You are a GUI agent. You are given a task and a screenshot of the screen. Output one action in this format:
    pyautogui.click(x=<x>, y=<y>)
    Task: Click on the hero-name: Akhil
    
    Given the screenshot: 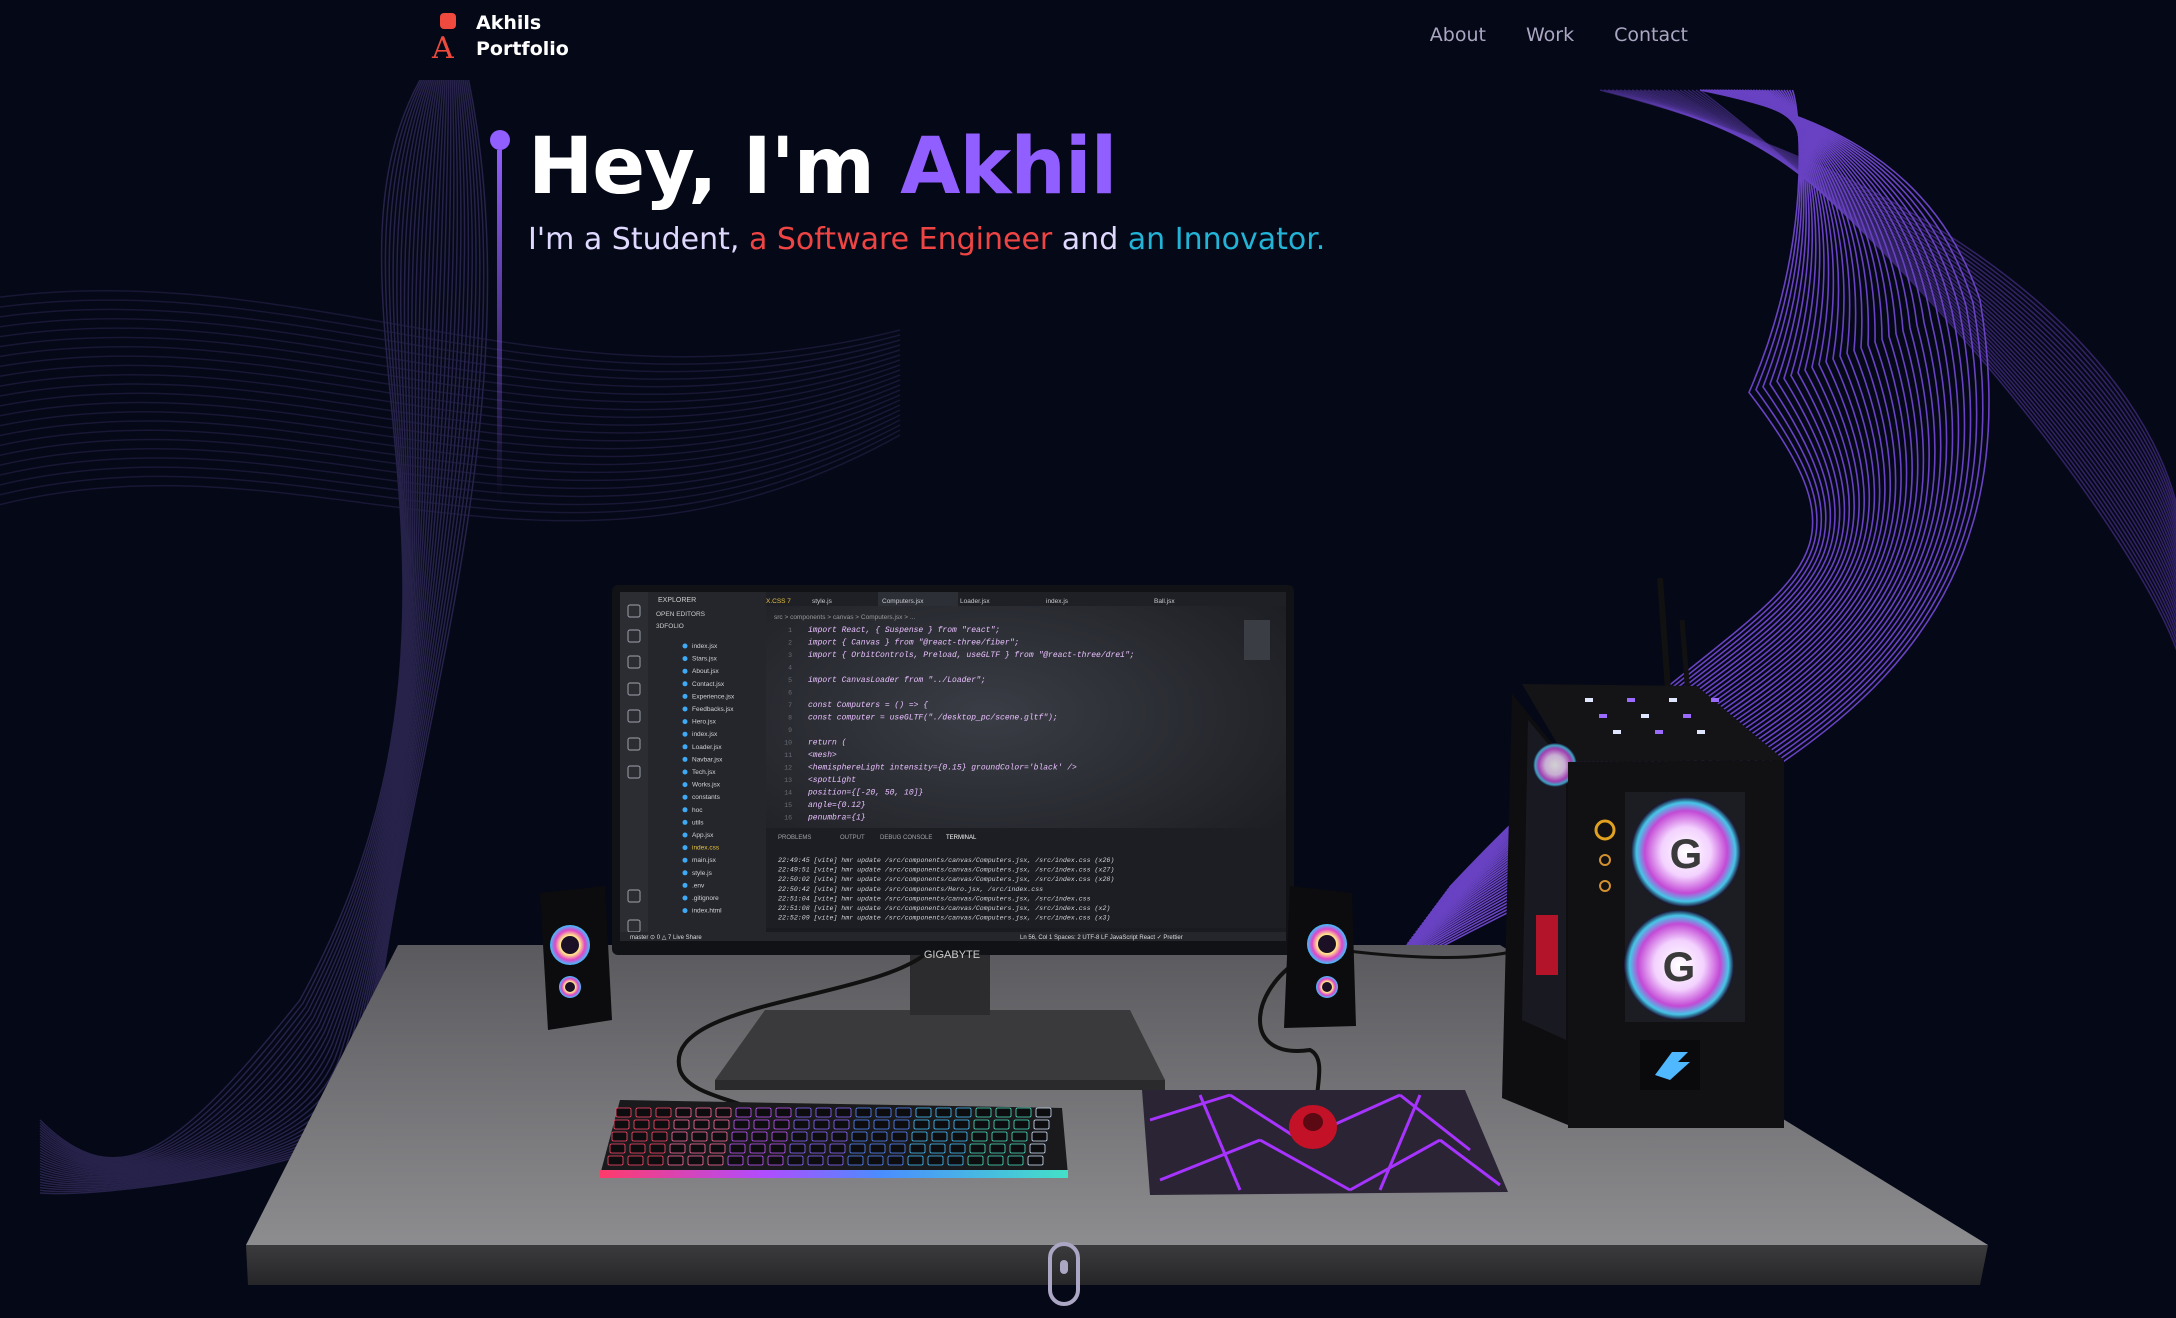 What is the action you would take?
    pyautogui.click(x=1008, y=167)
    